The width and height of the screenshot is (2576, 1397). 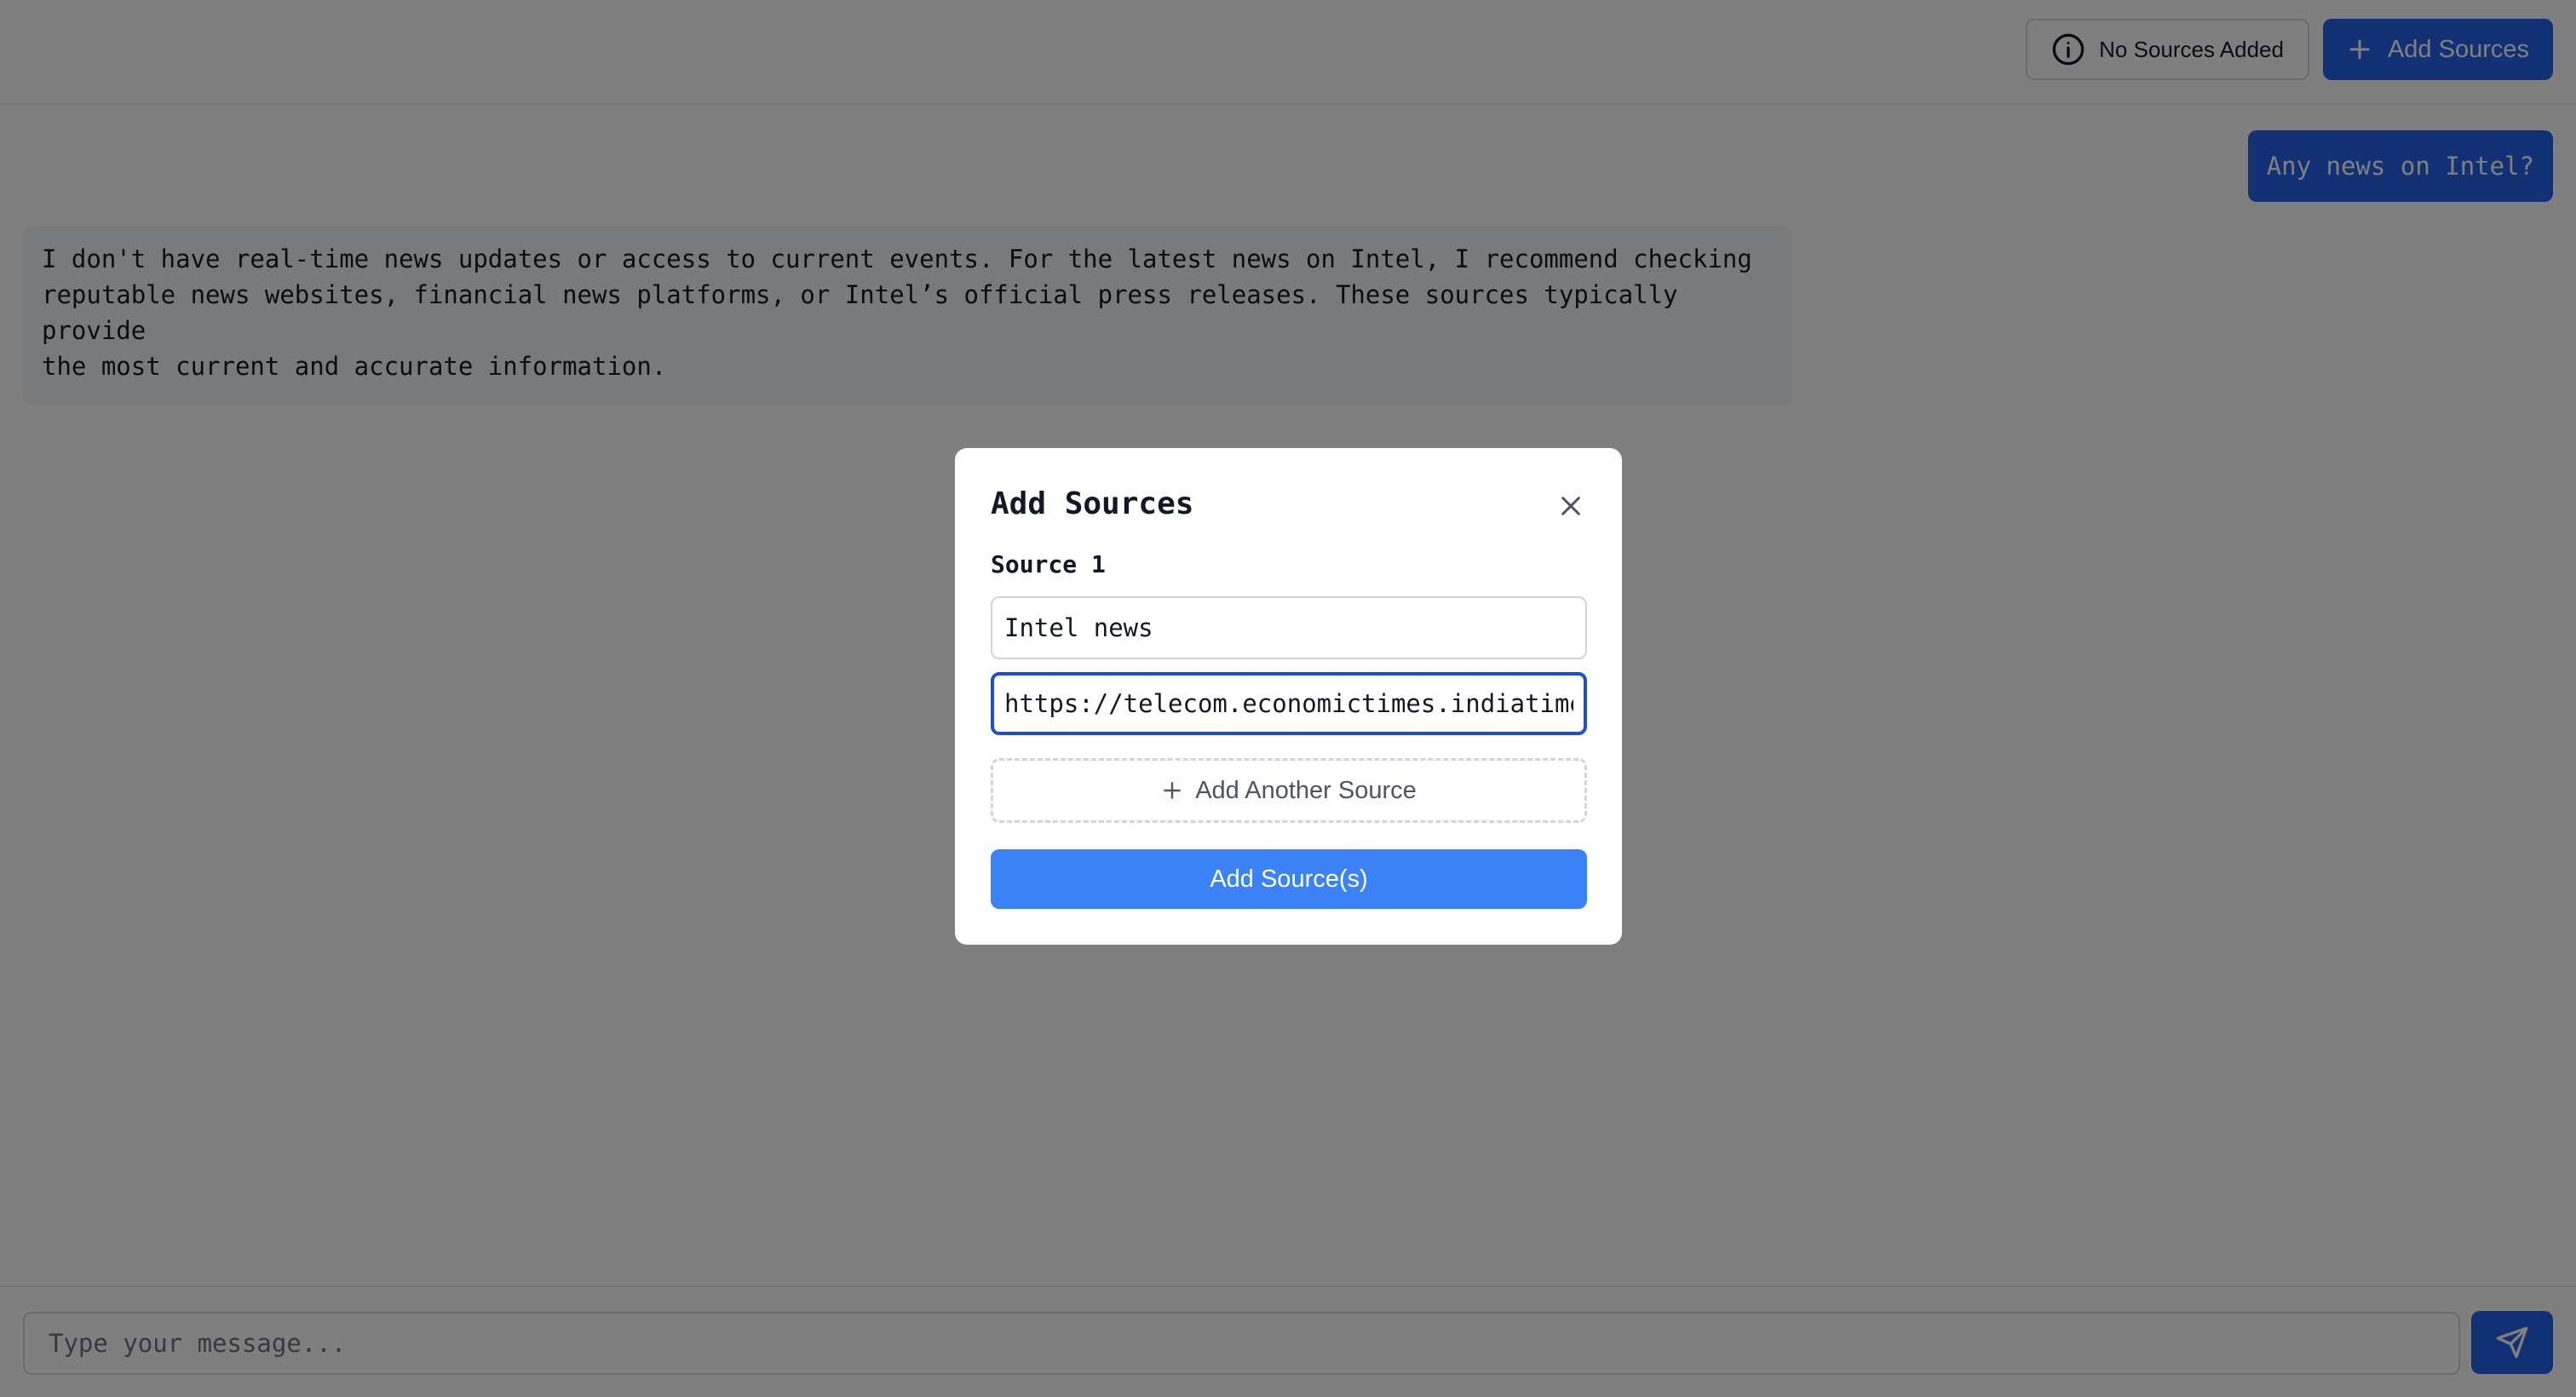 I want to click on plus-icon, so click(x=1172, y=790).